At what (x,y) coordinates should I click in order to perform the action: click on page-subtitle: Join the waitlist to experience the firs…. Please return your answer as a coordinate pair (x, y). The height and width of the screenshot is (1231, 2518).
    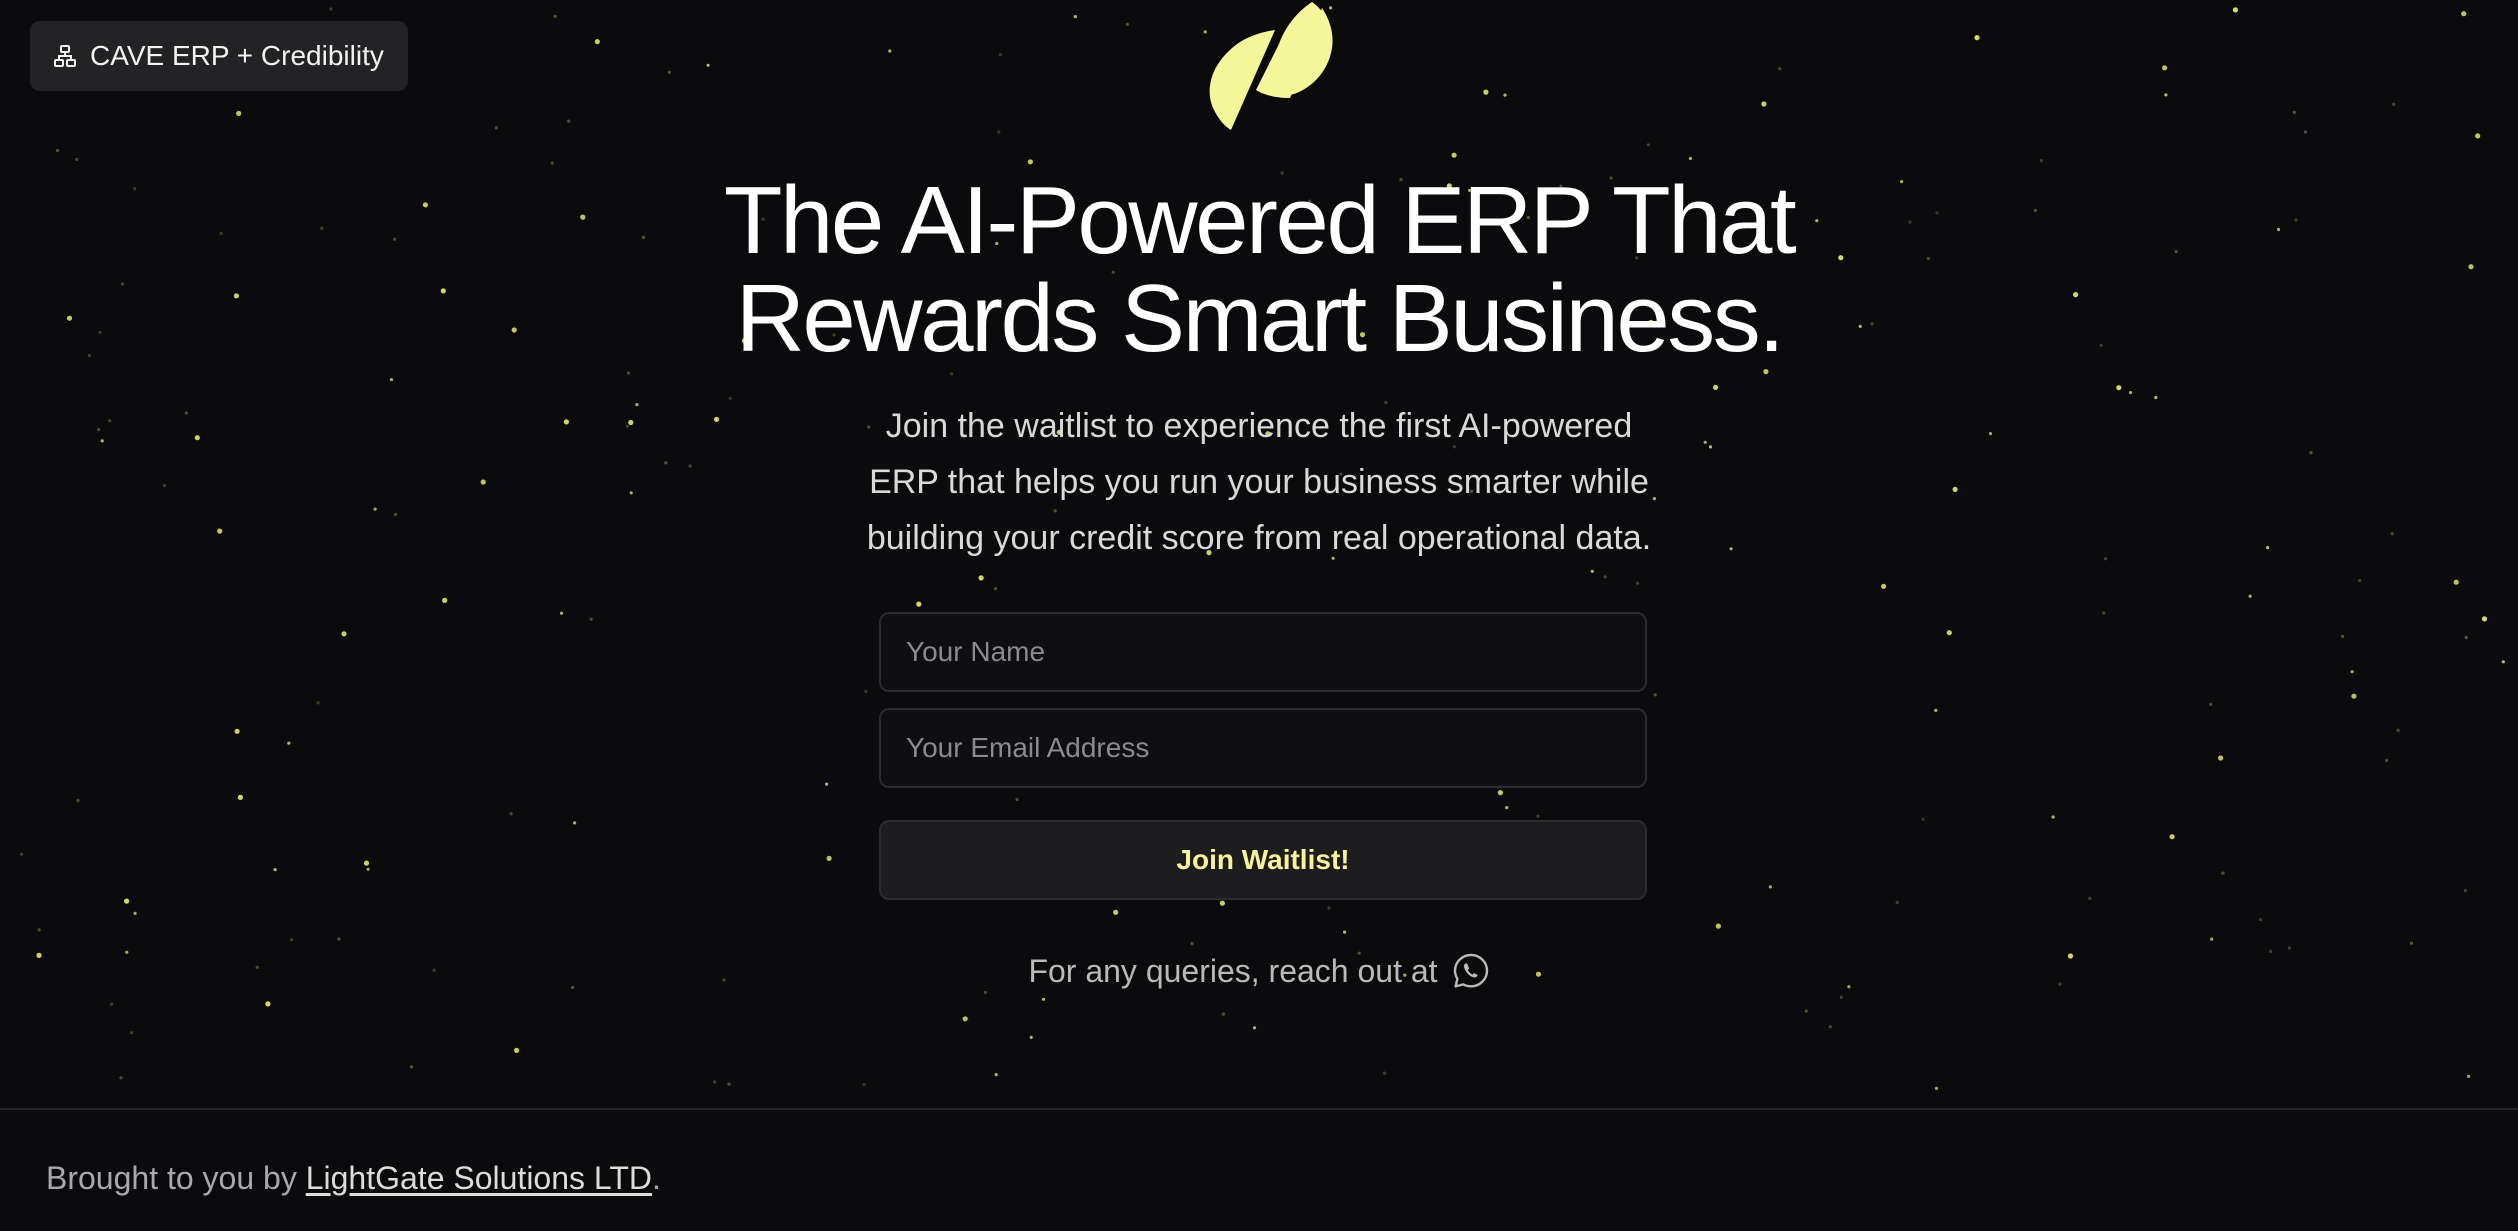
    Looking at the image, I should click on (1259, 482).